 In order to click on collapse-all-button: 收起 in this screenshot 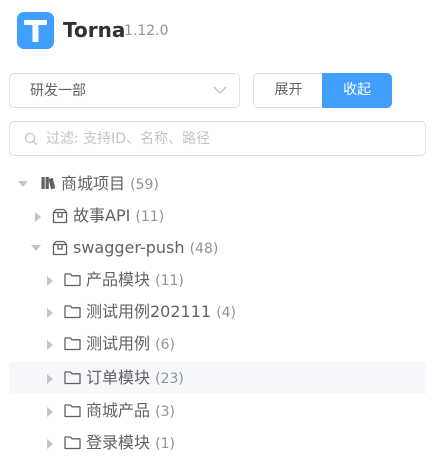, I will do `click(357, 90)`.